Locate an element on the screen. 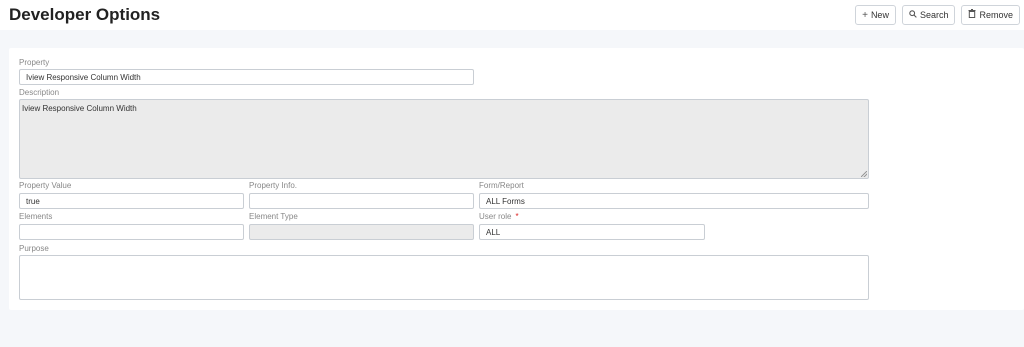 The height and width of the screenshot is (347, 1024). toolbar: + New Search Remove is located at coordinates (937, 15).